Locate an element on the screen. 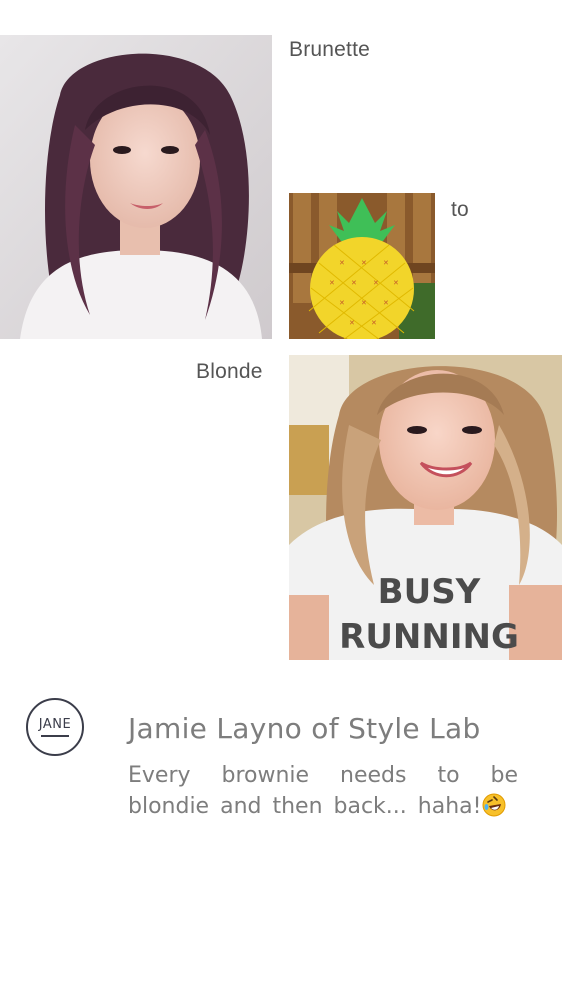 The height and width of the screenshot is (1000, 562). avatar-text: JANE is located at coordinates (55, 724).